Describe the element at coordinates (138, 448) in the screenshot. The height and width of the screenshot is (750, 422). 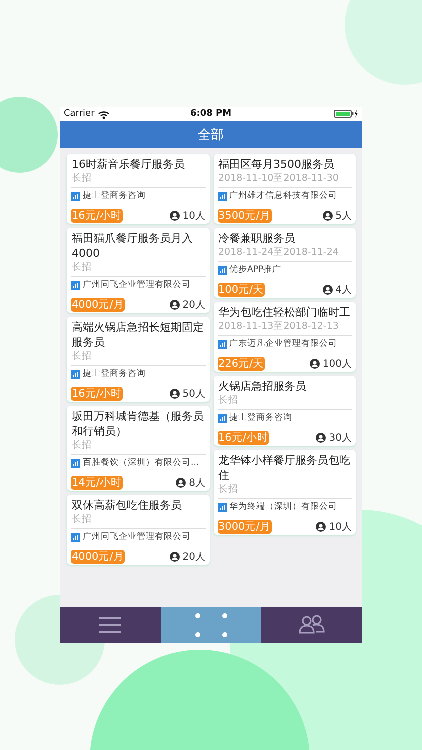
I see `job-card: 坂田万科城肯德基（服务员和行销员） 长招 百胜餐饮（深圳）有限公司... 14元/小时 8人` at that location.